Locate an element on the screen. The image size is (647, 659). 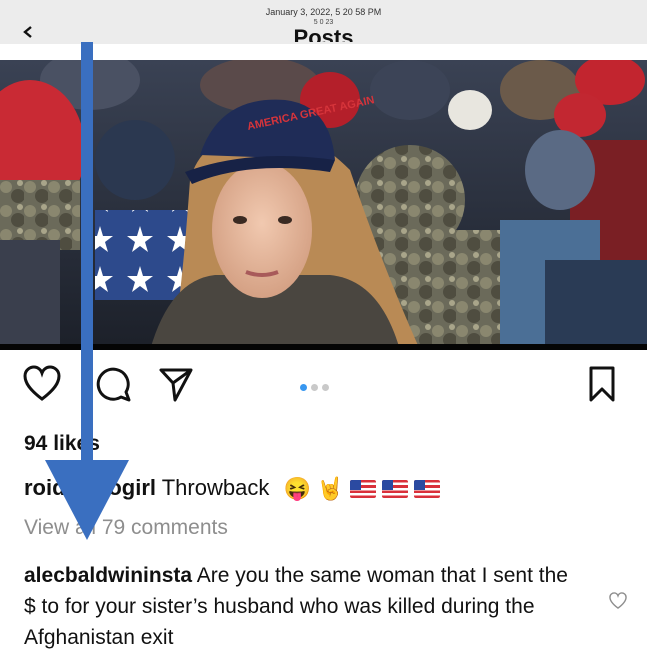
bookmark-icon is located at coordinates (602, 384).